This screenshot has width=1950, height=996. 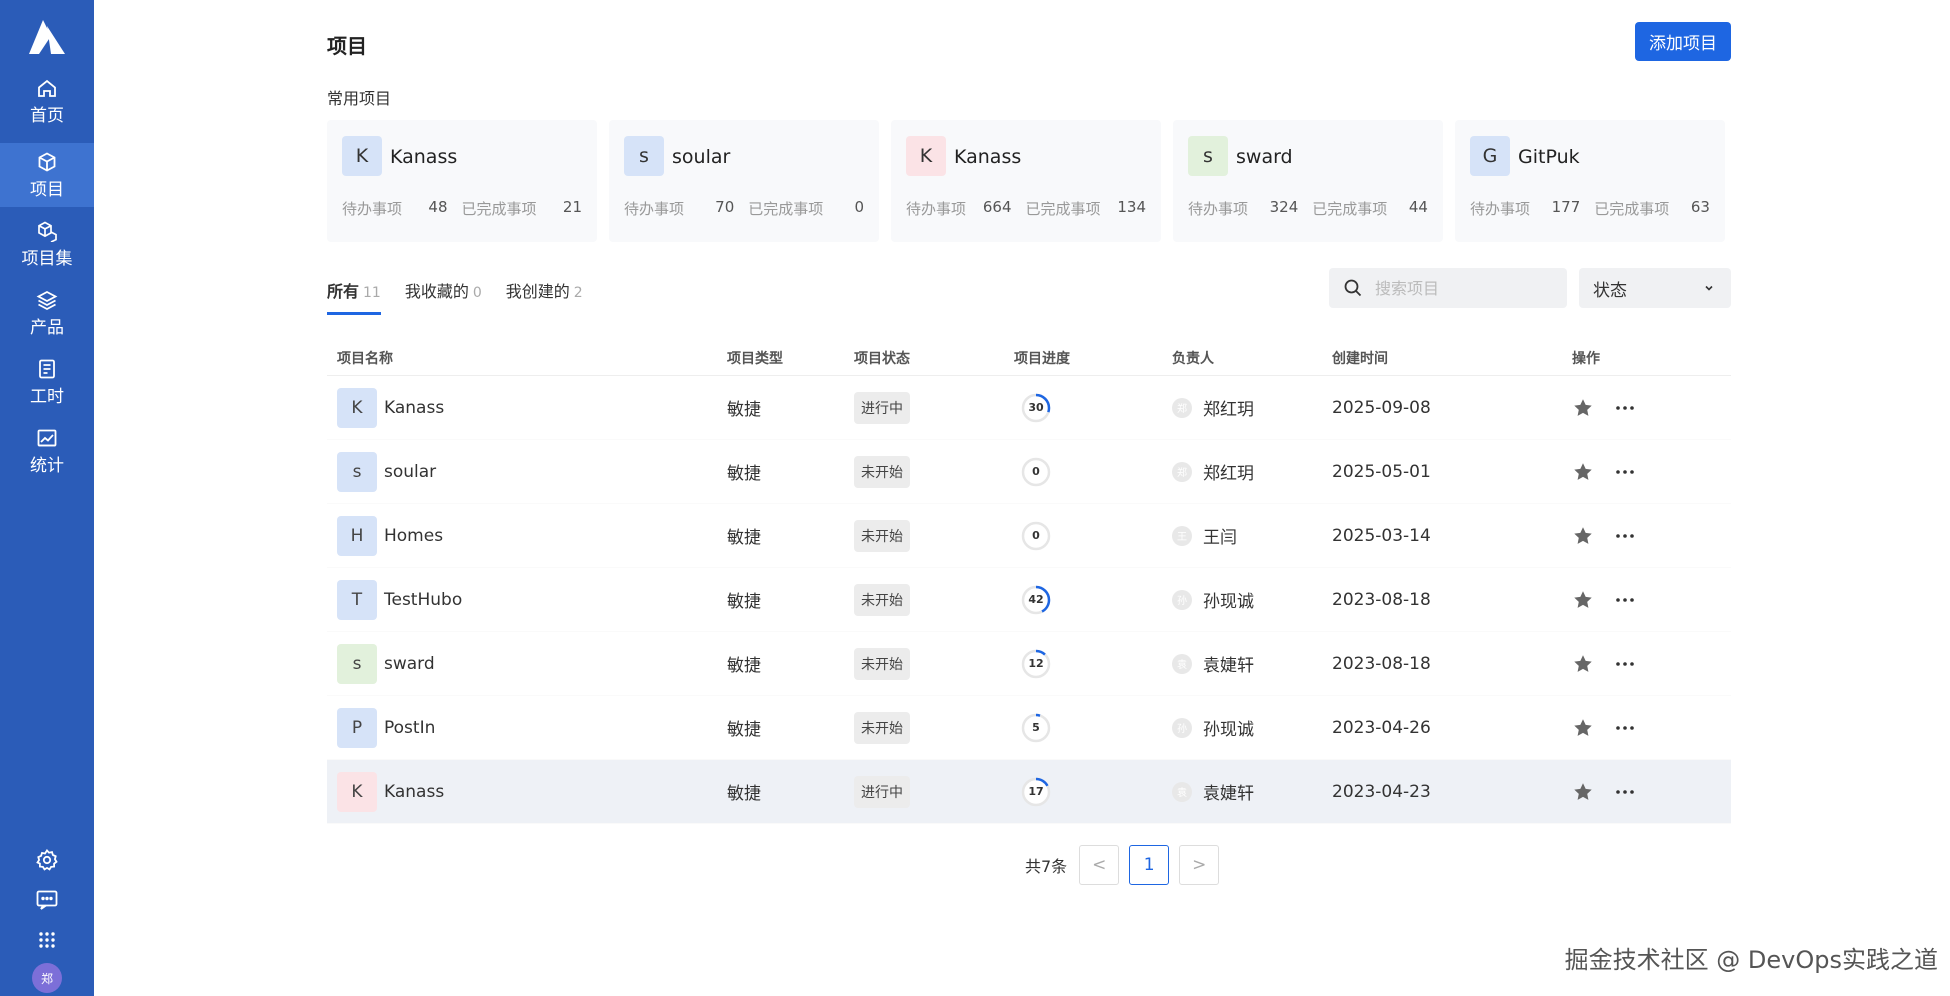 I want to click on watermark: 掘金技术社区 @ DevOps实践之道, so click(x=1751, y=960).